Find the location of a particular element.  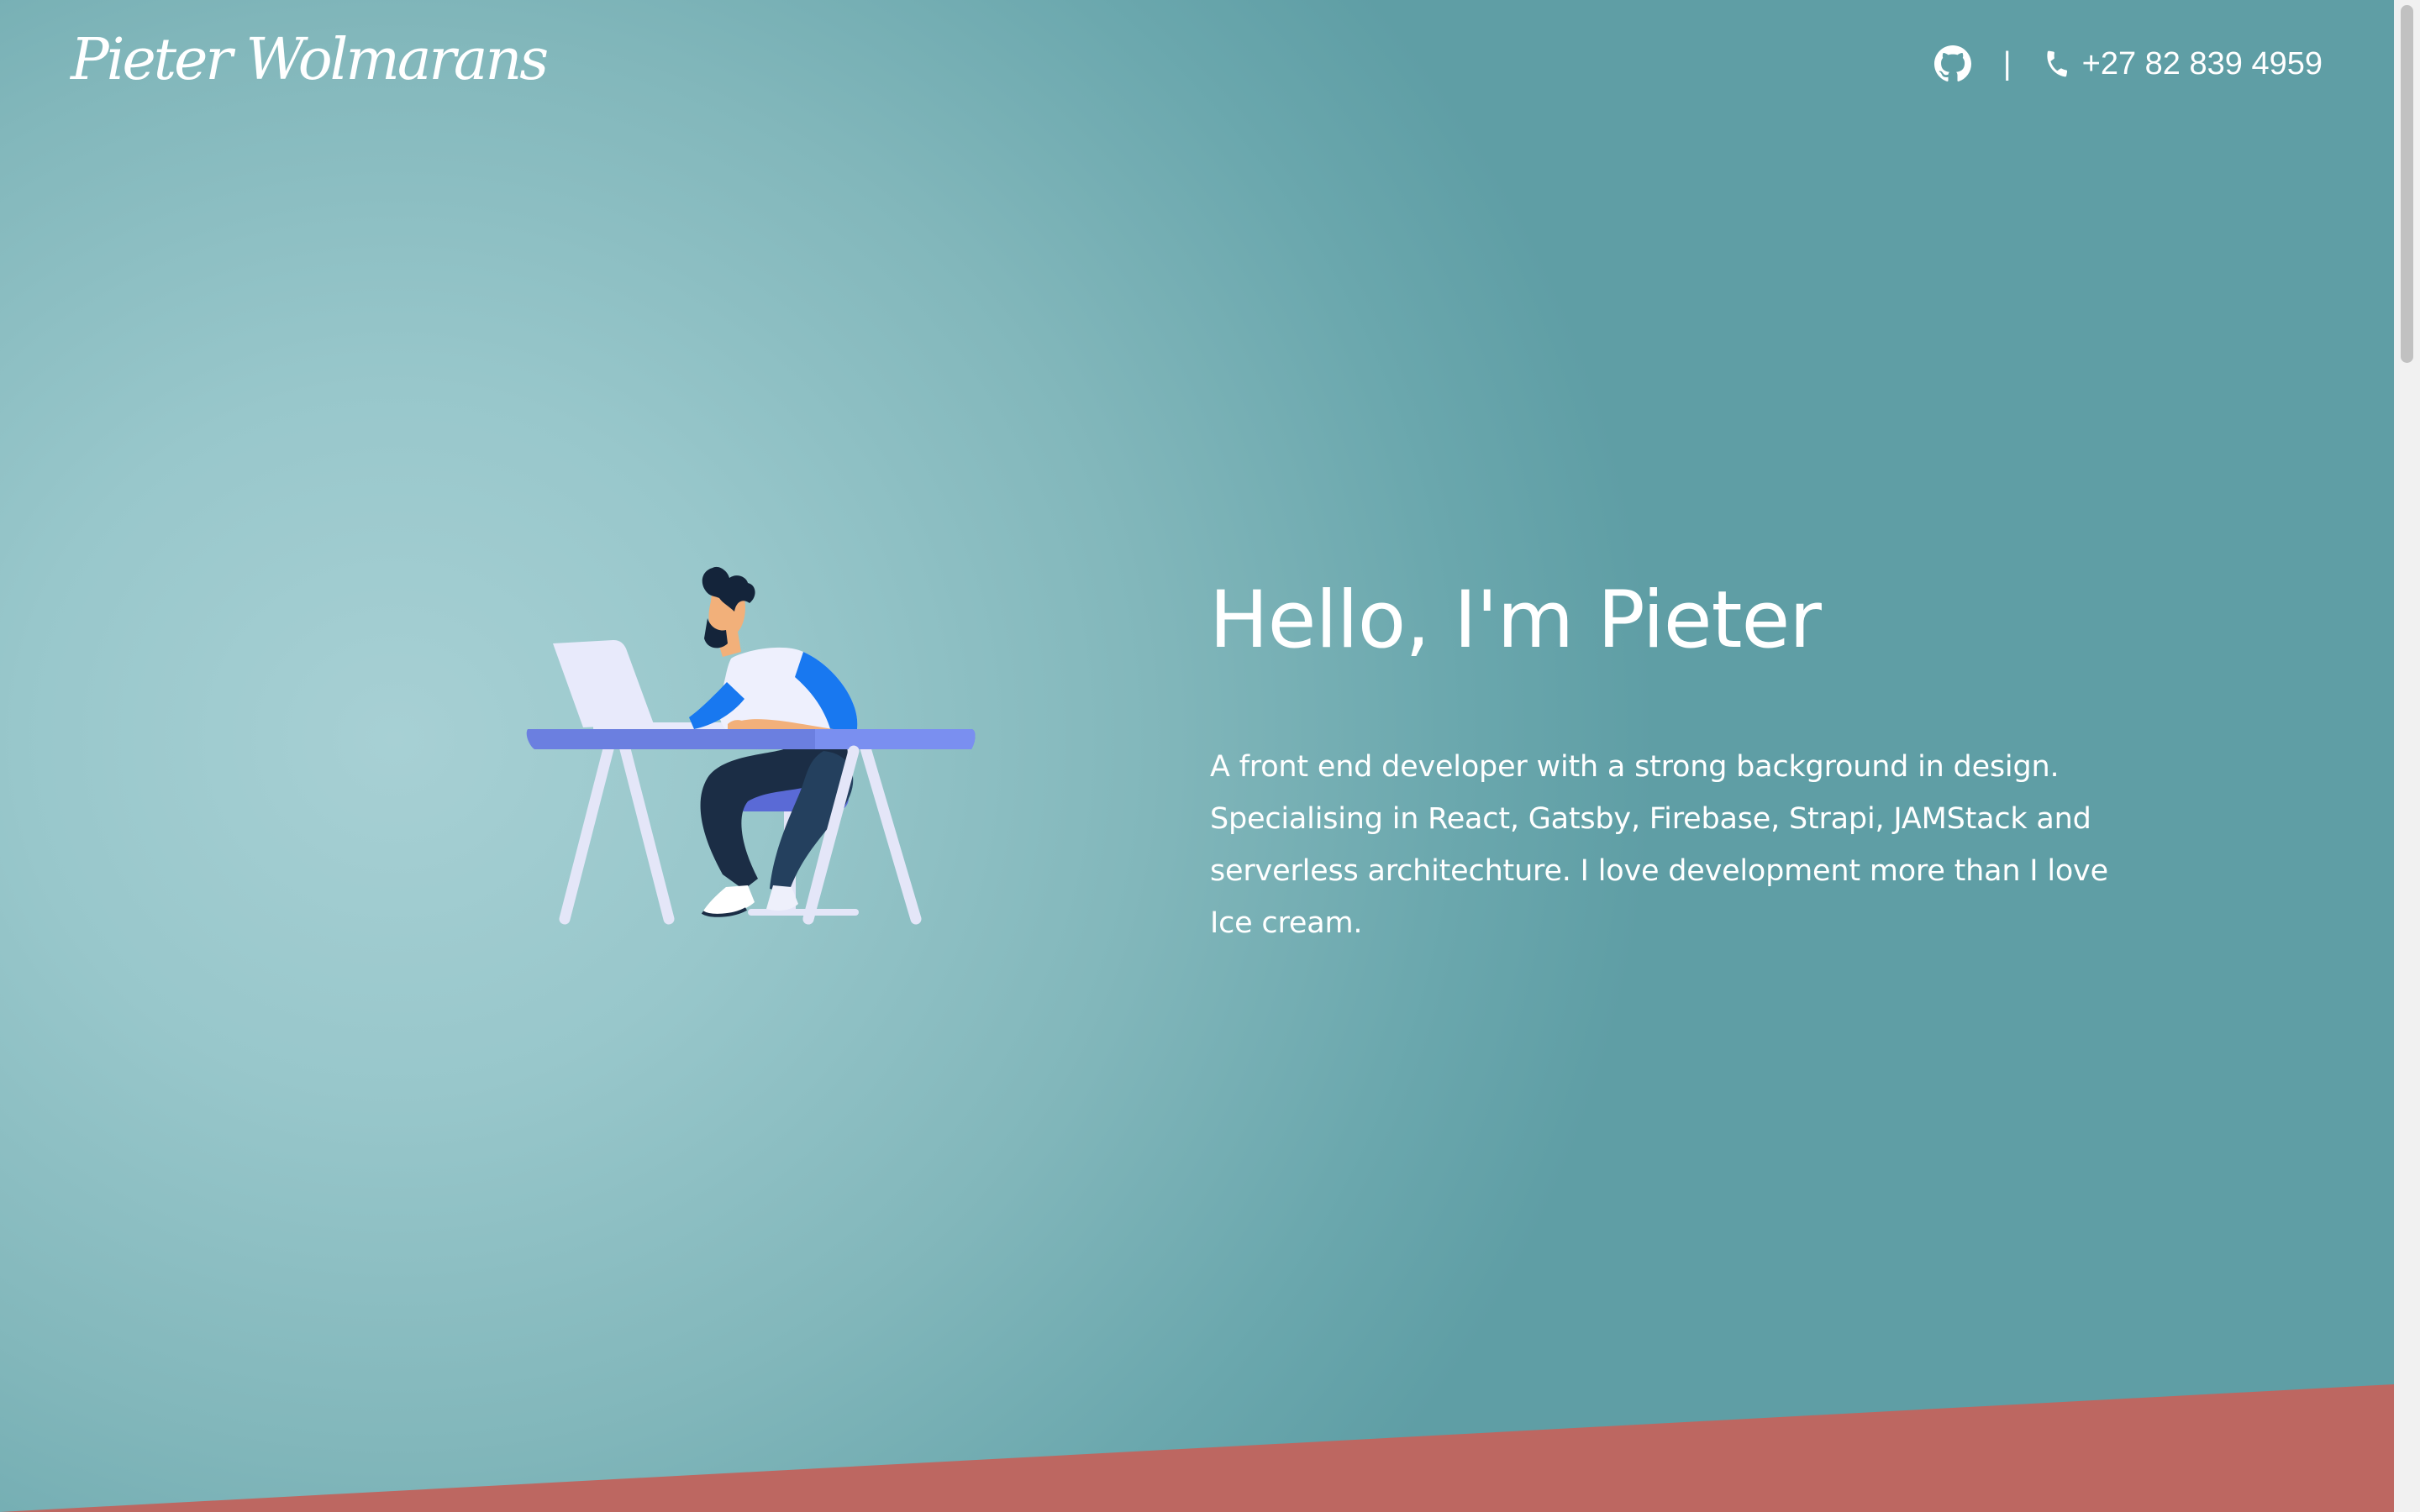

github-icon is located at coordinates (1952, 63).